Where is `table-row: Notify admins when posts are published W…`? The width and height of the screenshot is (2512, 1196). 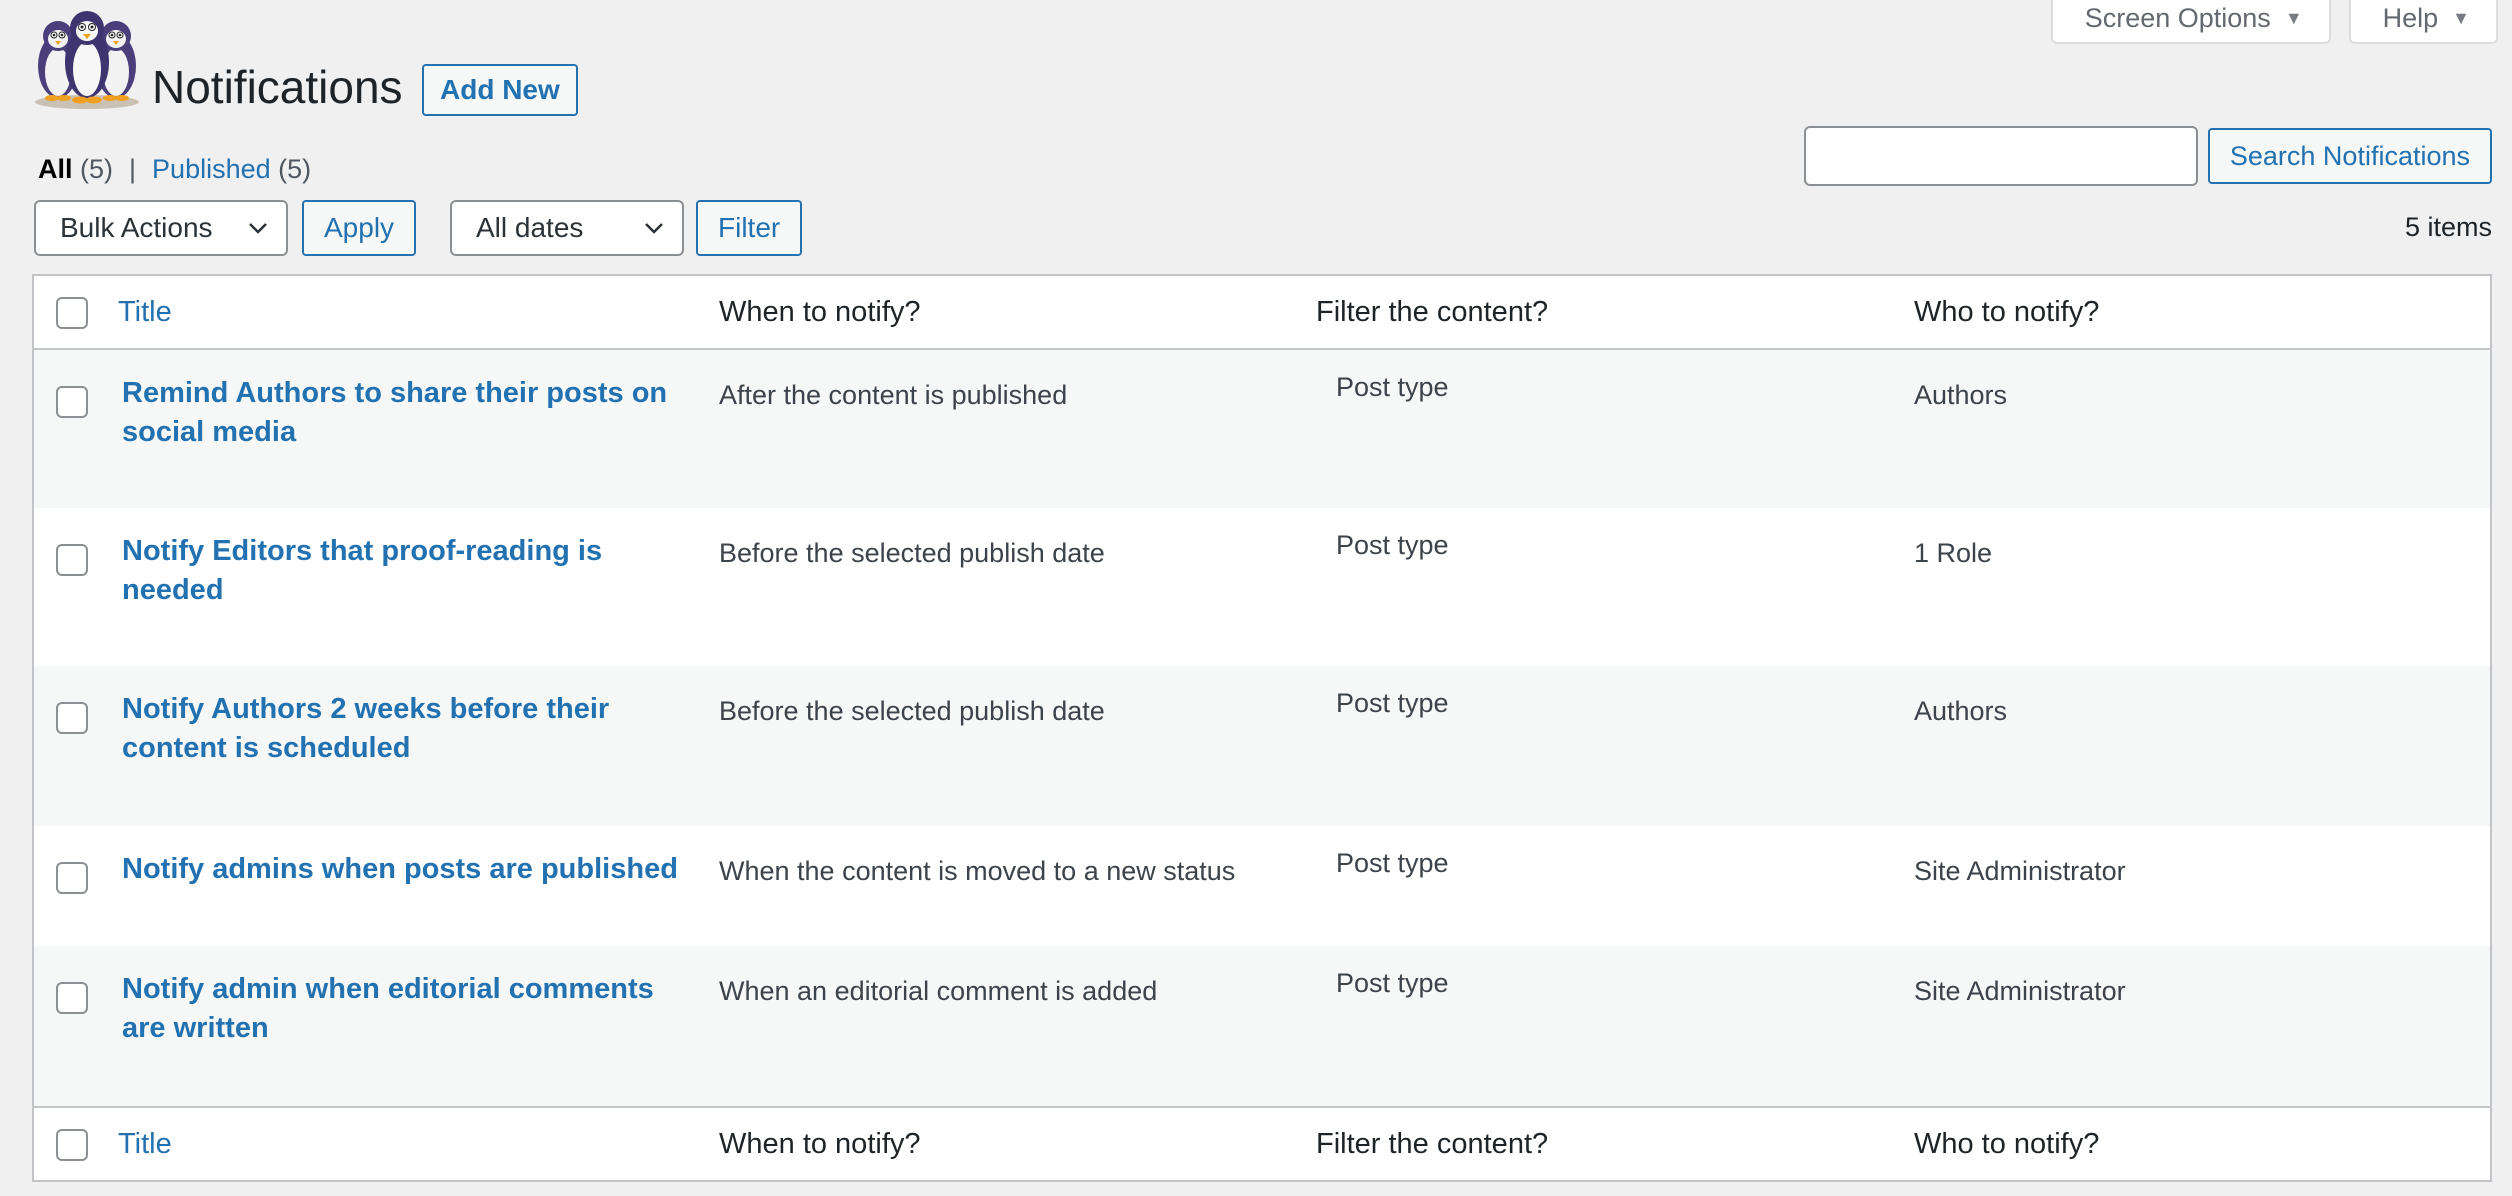 table-row: Notify admins when posts are published W… is located at coordinates (1262, 886).